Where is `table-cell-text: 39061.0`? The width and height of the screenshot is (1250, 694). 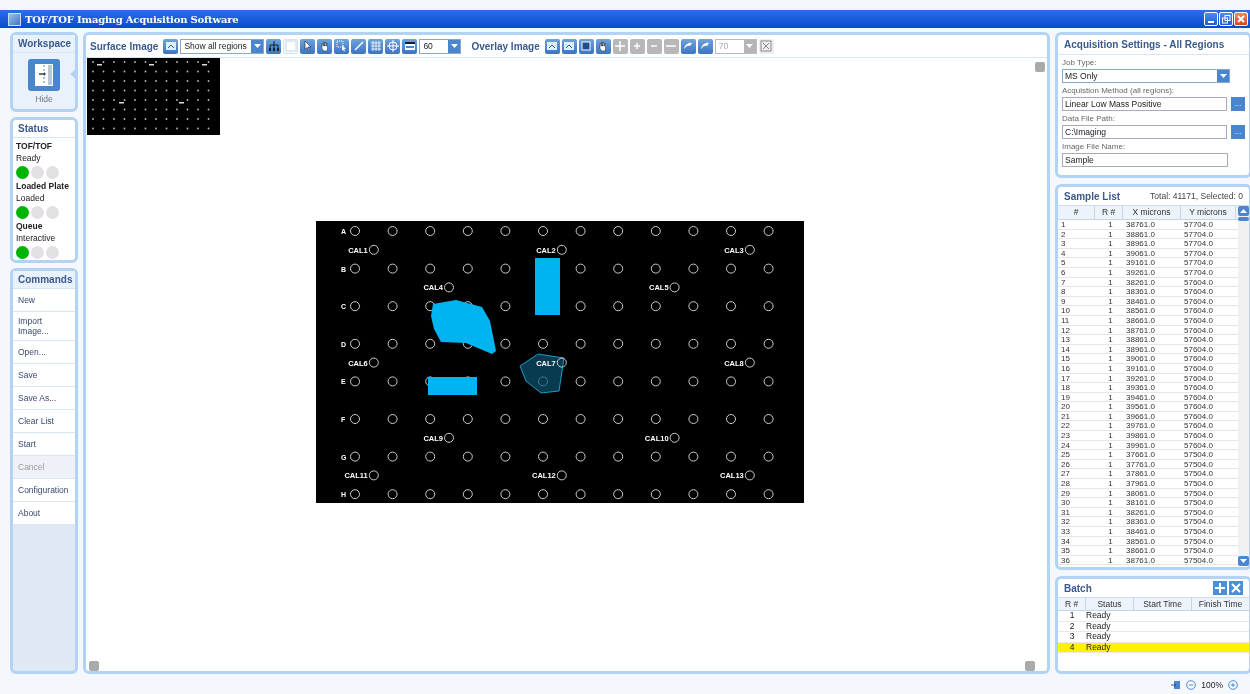
table-cell-text: 39061.0 is located at coordinates (1140, 253).